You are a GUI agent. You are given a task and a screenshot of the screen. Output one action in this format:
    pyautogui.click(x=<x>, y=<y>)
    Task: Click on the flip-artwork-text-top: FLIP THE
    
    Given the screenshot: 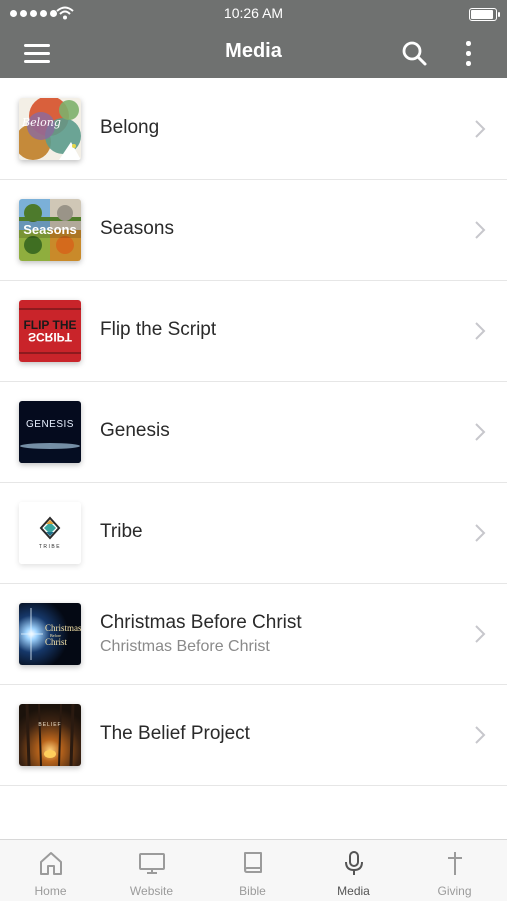 What is the action you would take?
    pyautogui.click(x=49, y=325)
    